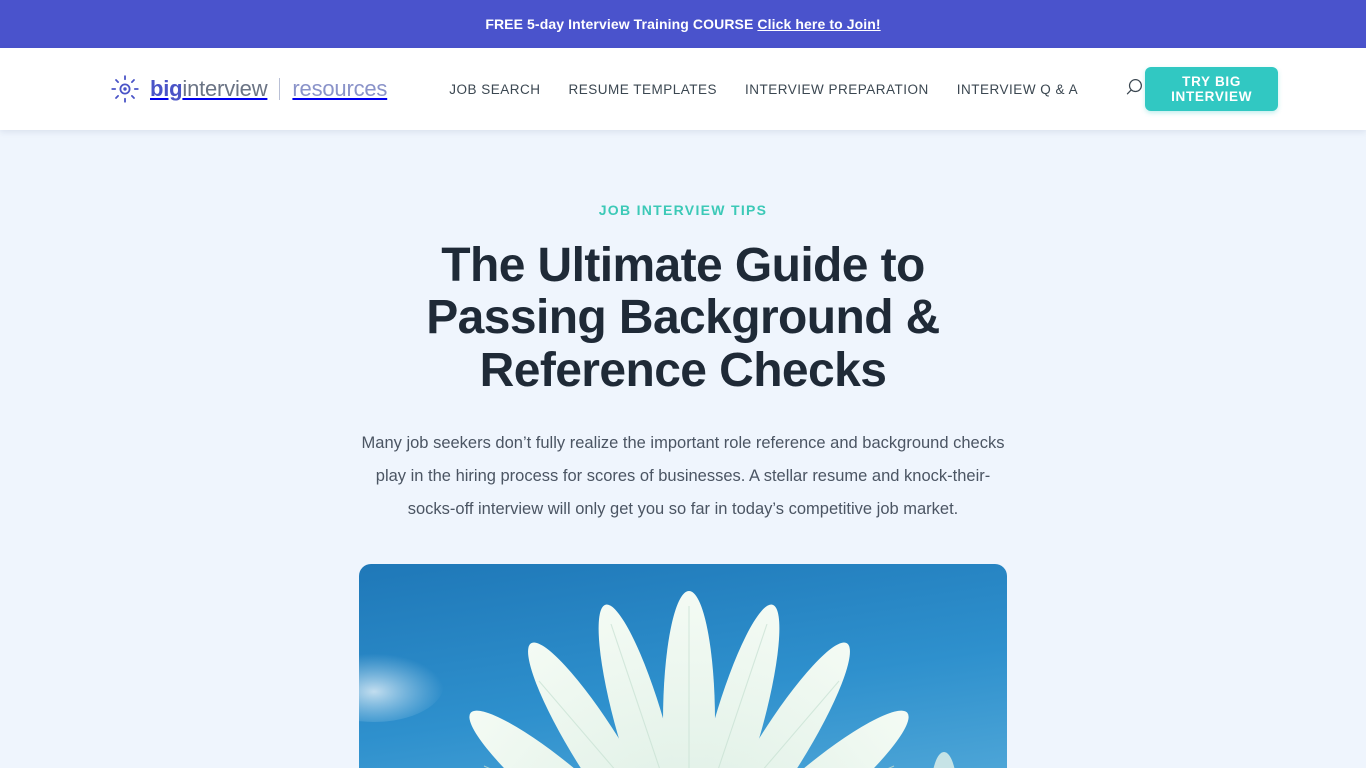  Describe the element at coordinates (642, 89) in the screenshot. I see `nav-item-resume-templates: RESUME TEMPLATES` at that location.